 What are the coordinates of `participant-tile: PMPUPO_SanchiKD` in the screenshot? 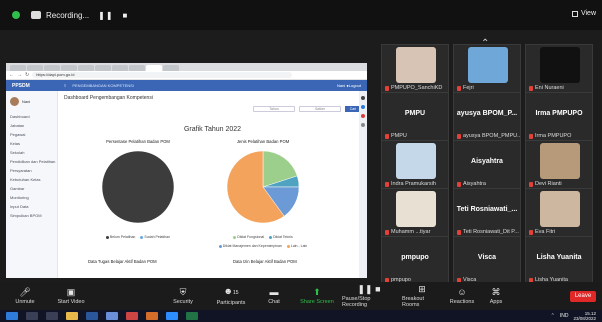 It's located at (415, 69).